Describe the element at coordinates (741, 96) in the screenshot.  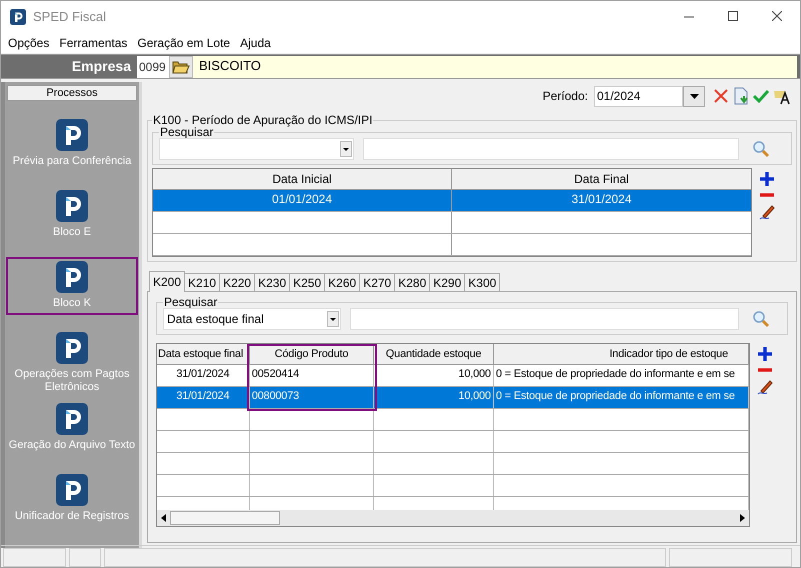
I see `document-download-icon` at that location.